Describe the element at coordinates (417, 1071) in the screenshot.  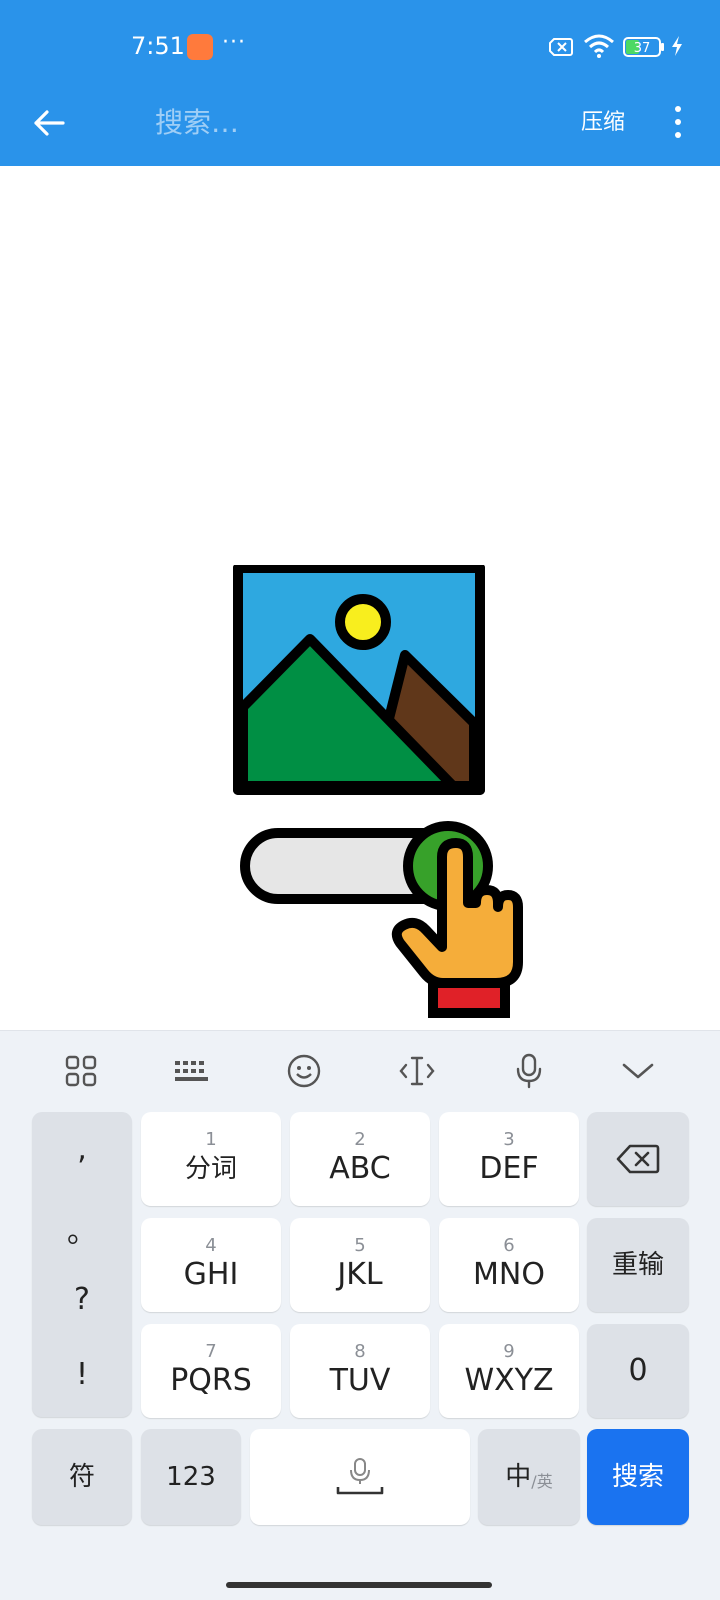
I see `cursor-icon` at that location.